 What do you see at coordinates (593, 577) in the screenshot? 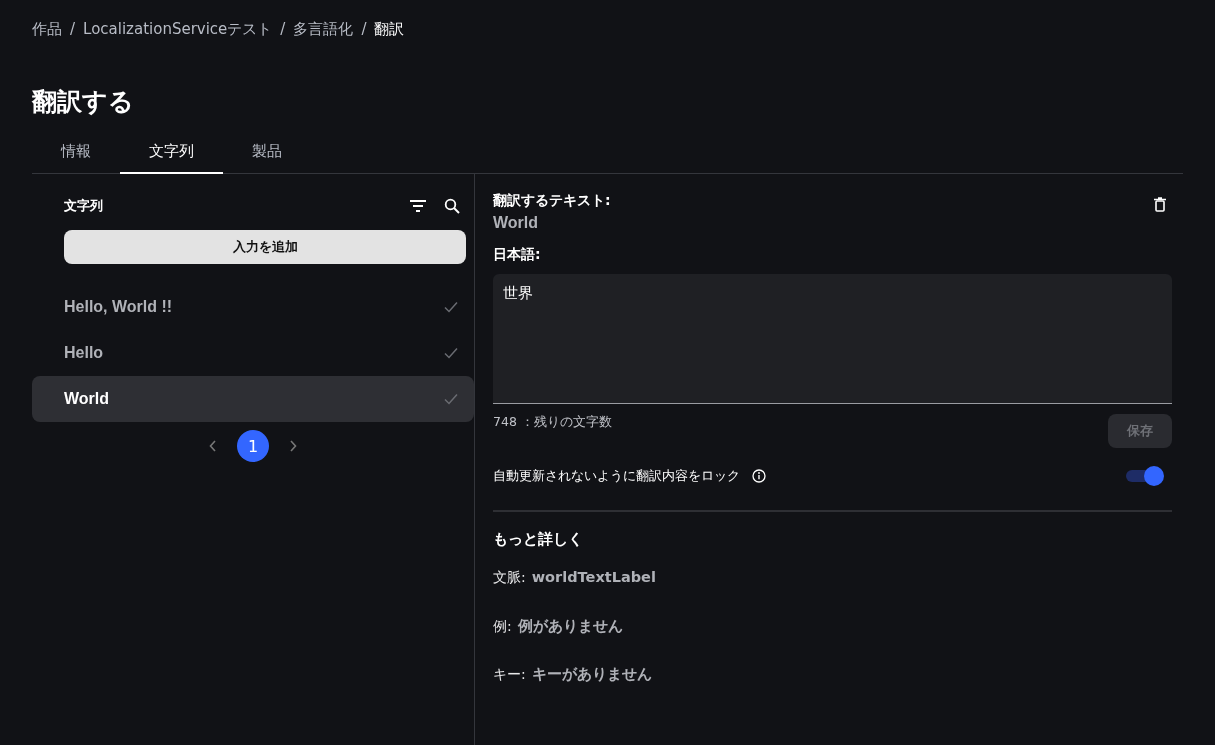
I see `detail-value: worldTextLabel` at bounding box center [593, 577].